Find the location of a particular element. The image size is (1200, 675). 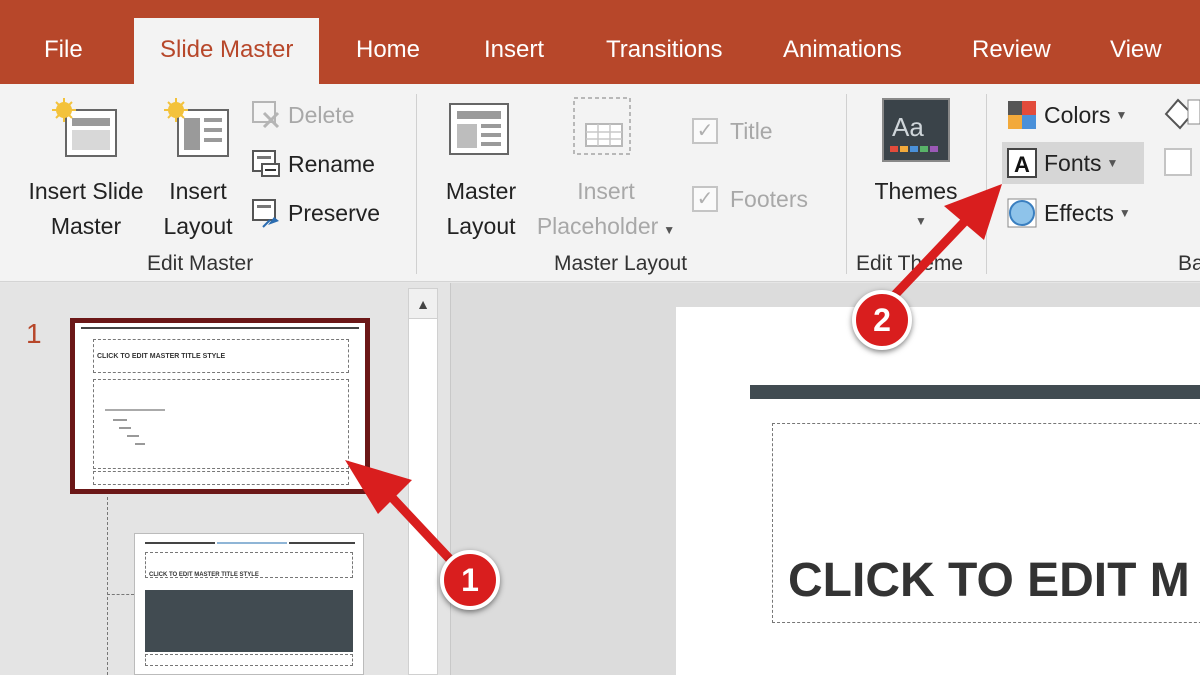

step-badge-1: 1 is located at coordinates (470, 580).